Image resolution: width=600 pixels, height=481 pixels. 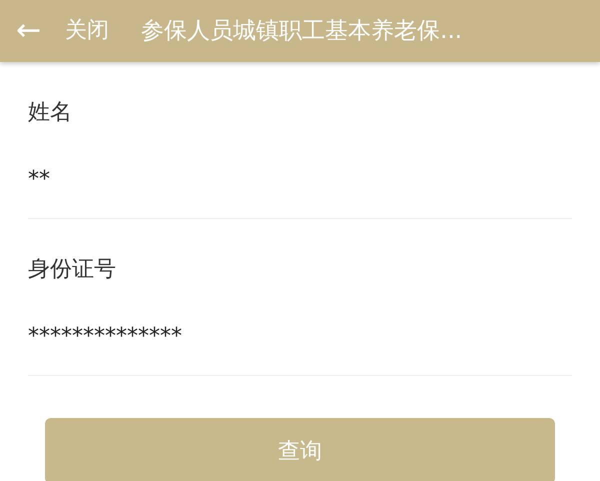 I want to click on back-button: ←, so click(x=29, y=31).